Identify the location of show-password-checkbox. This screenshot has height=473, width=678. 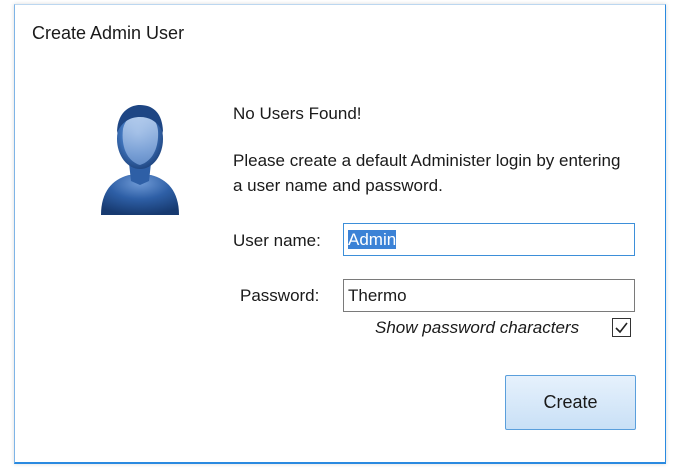
(621, 327).